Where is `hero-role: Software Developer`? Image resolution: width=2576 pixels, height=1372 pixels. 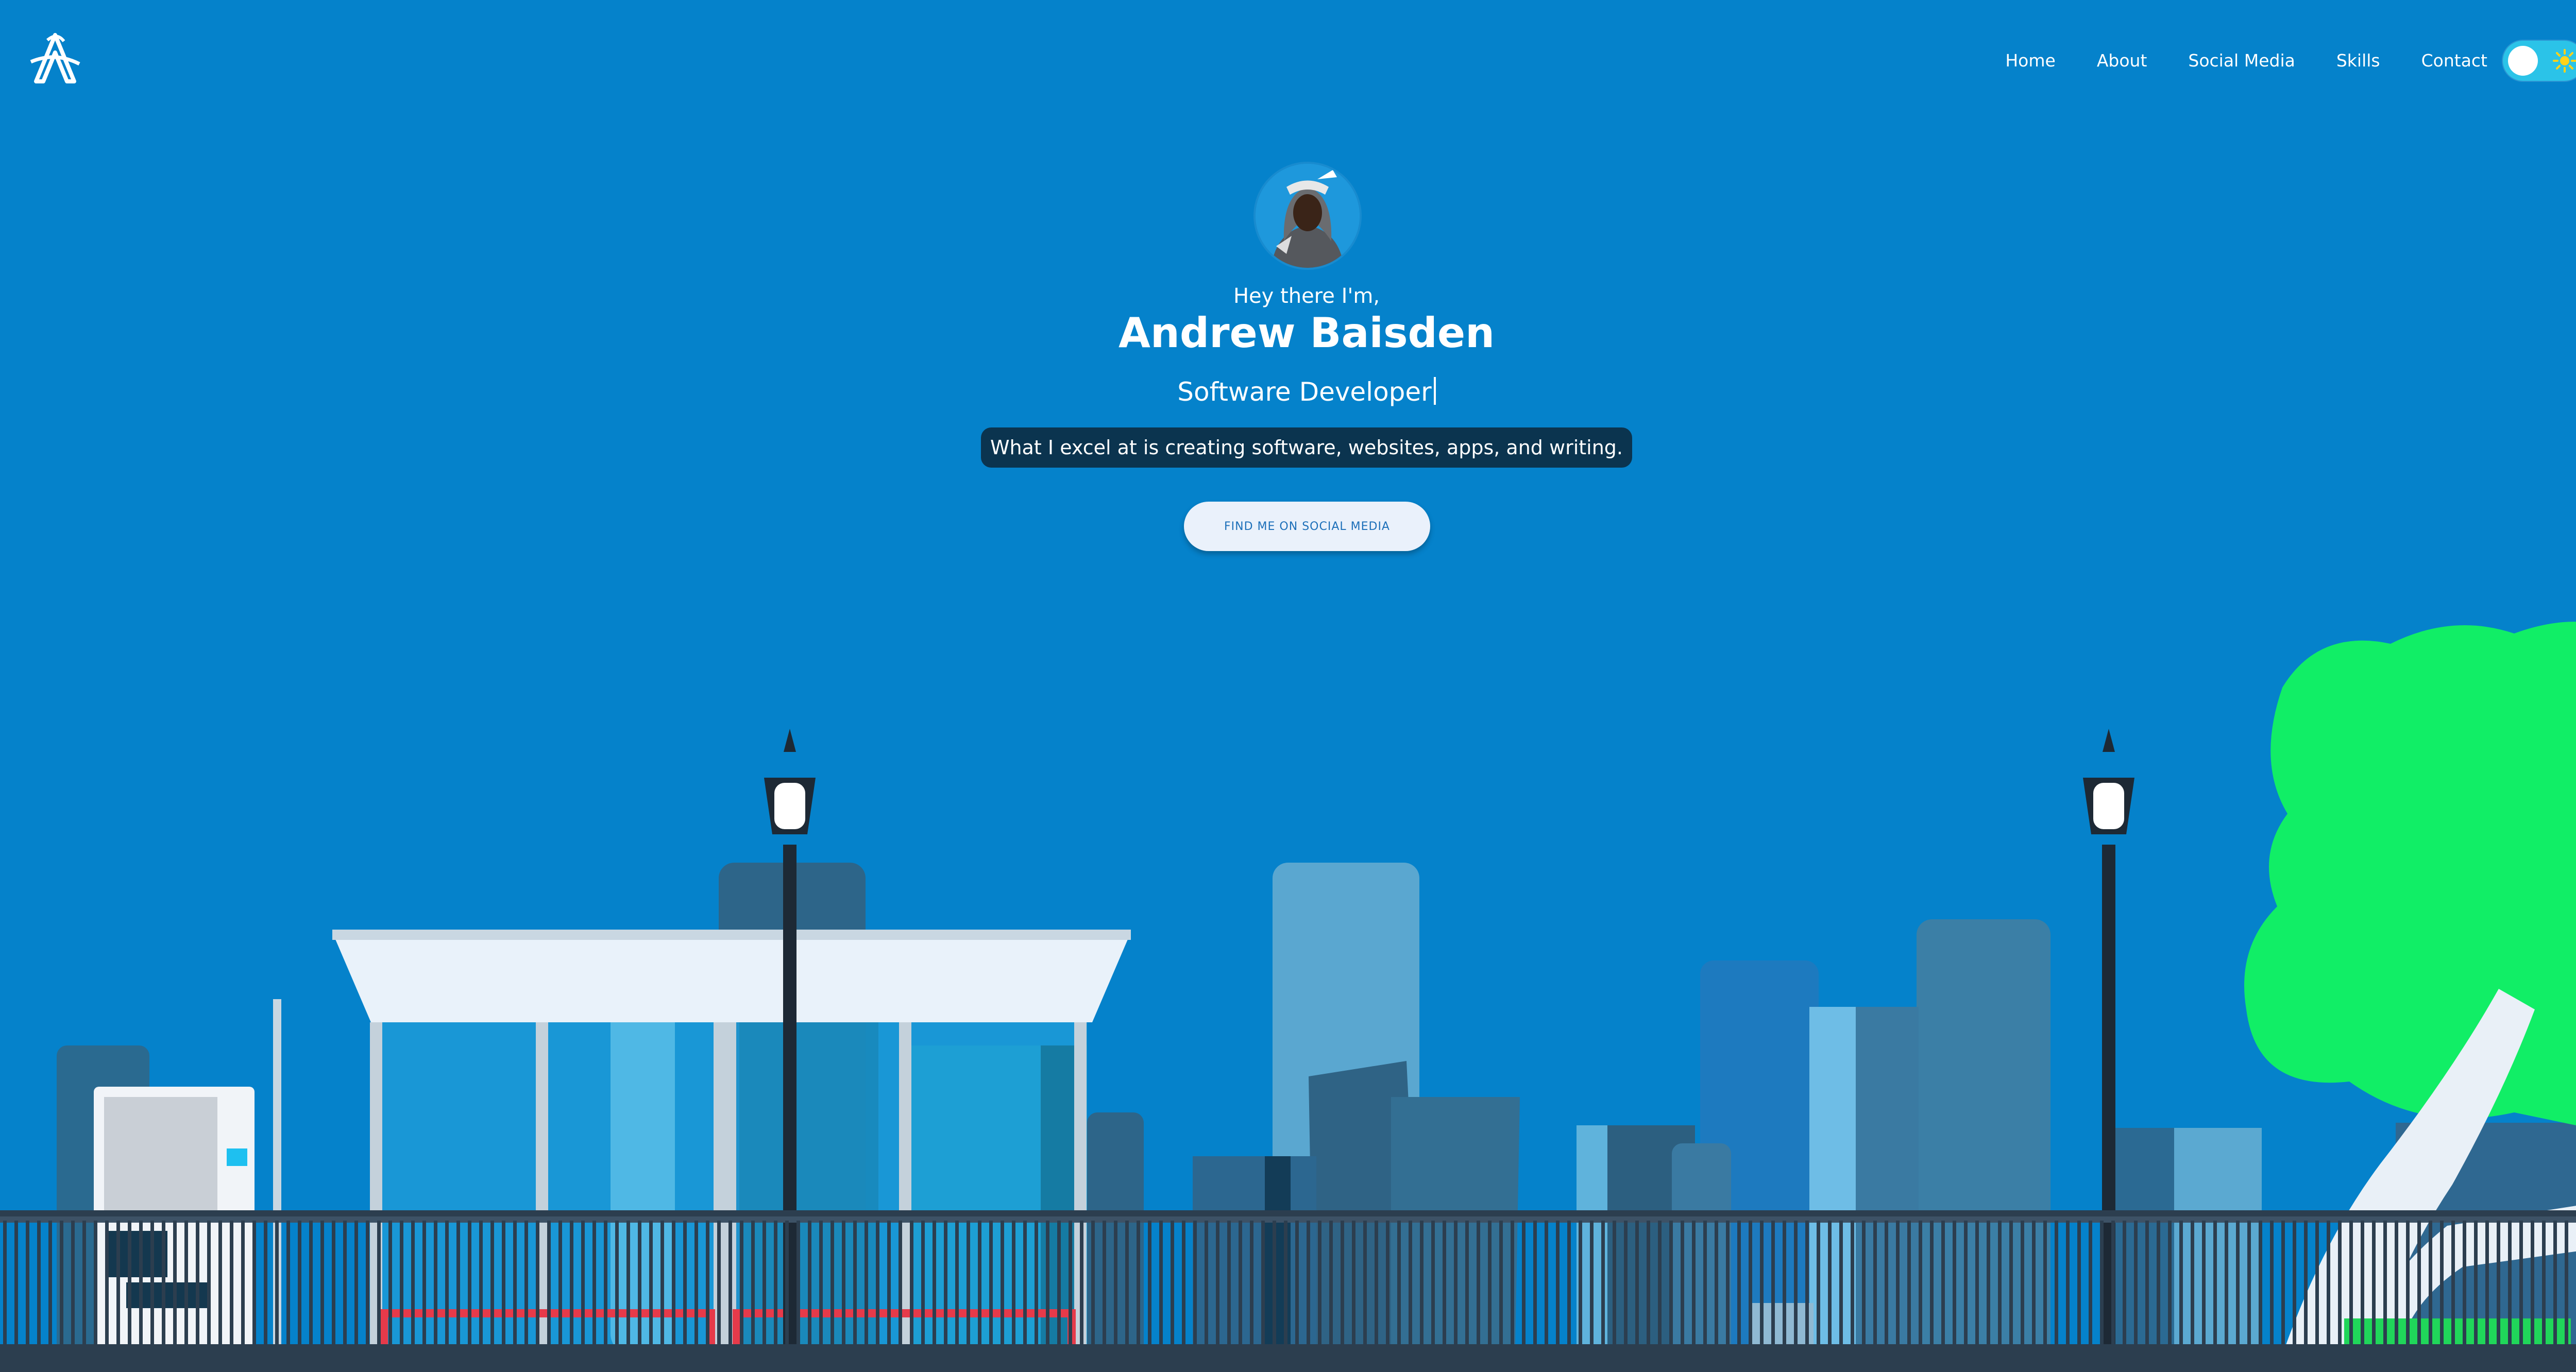
hero-role: Software Developer is located at coordinates (1288, 392).